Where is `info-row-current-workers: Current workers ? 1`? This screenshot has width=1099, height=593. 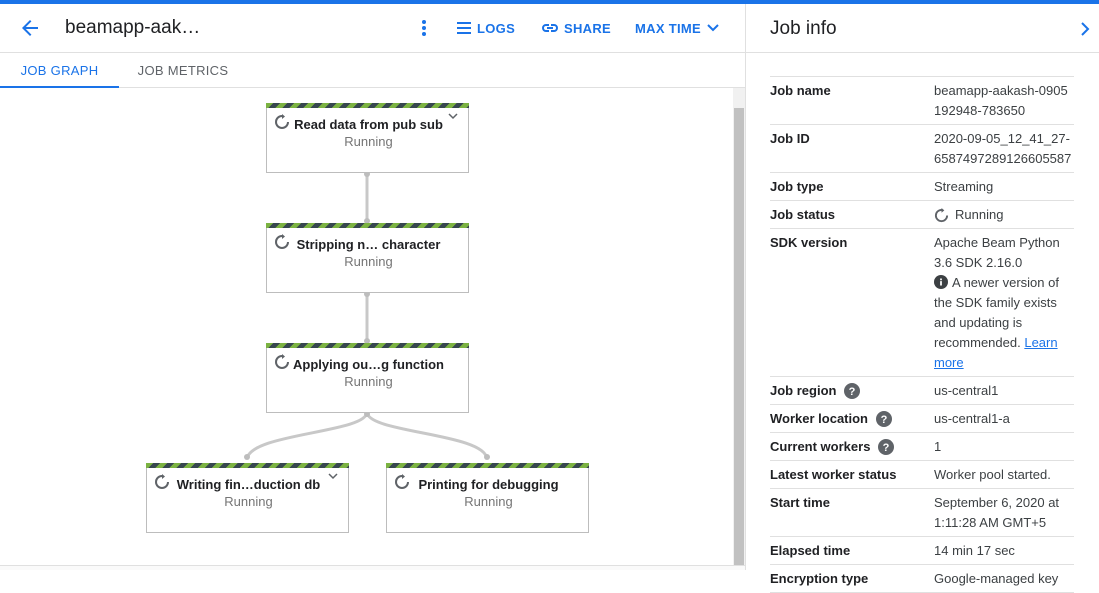 info-row-current-workers: Current workers ? 1 is located at coordinates (922, 447).